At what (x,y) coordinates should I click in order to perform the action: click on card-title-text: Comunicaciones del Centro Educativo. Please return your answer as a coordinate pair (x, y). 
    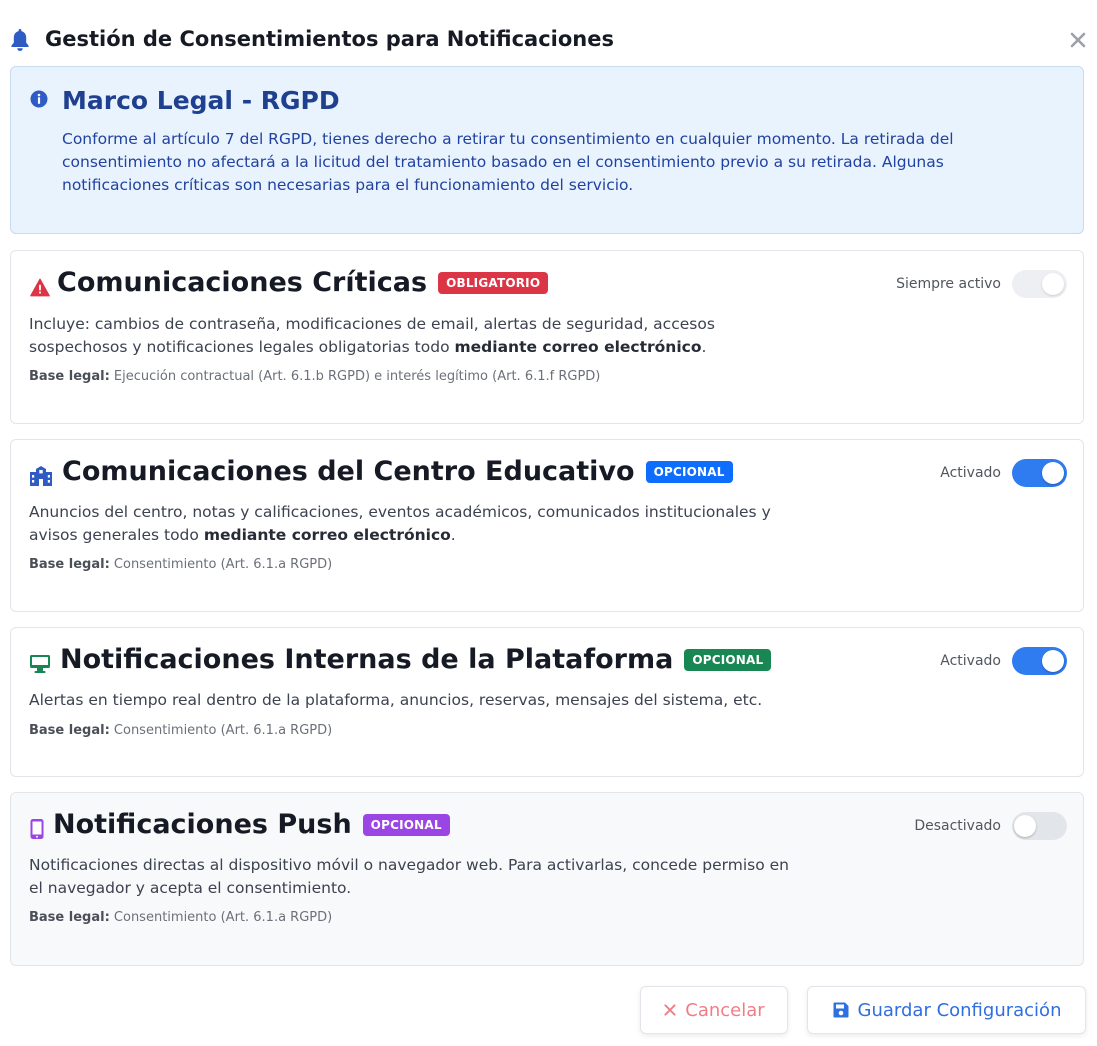
    Looking at the image, I should click on (348, 471).